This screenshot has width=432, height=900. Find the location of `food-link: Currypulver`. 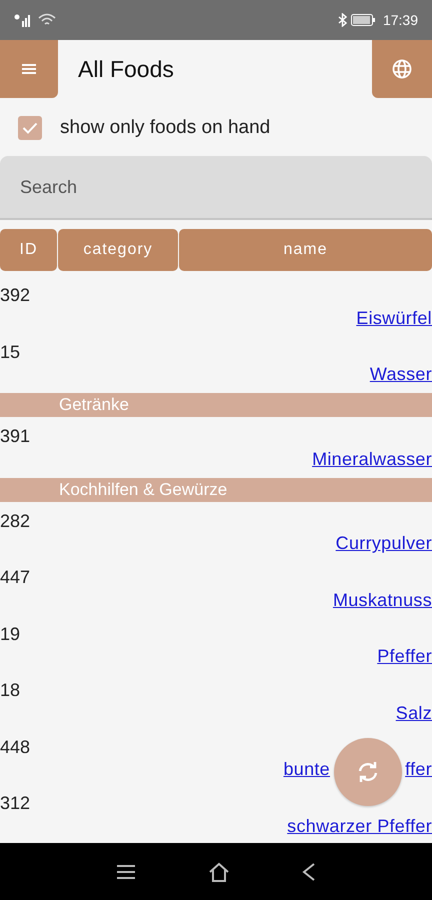

food-link: Currypulver is located at coordinates (384, 544).